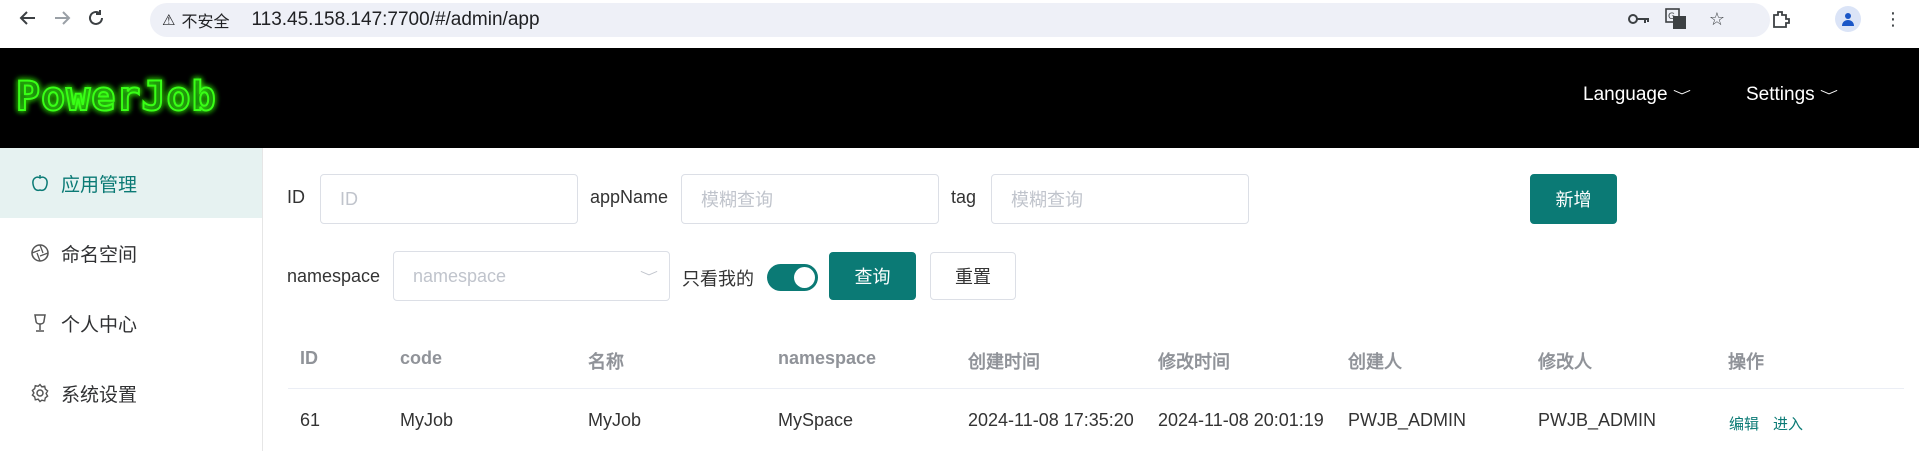  What do you see at coordinates (1241, 420) in the screenshot?
I see `cell-modified-at: 2024-11-08 20:01:19` at bounding box center [1241, 420].